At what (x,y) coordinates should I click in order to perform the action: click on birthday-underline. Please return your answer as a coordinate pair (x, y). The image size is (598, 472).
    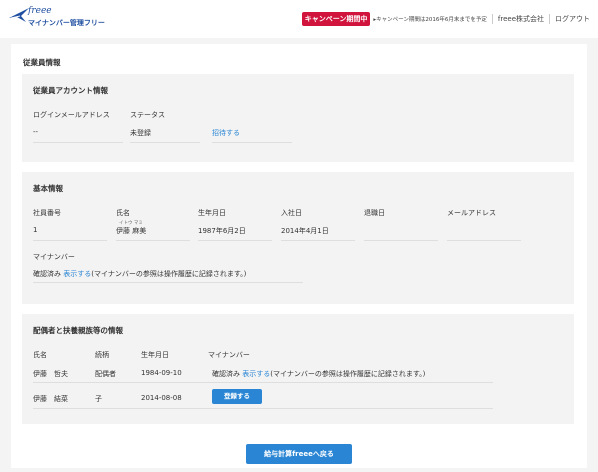
    Looking at the image, I should click on (235, 240).